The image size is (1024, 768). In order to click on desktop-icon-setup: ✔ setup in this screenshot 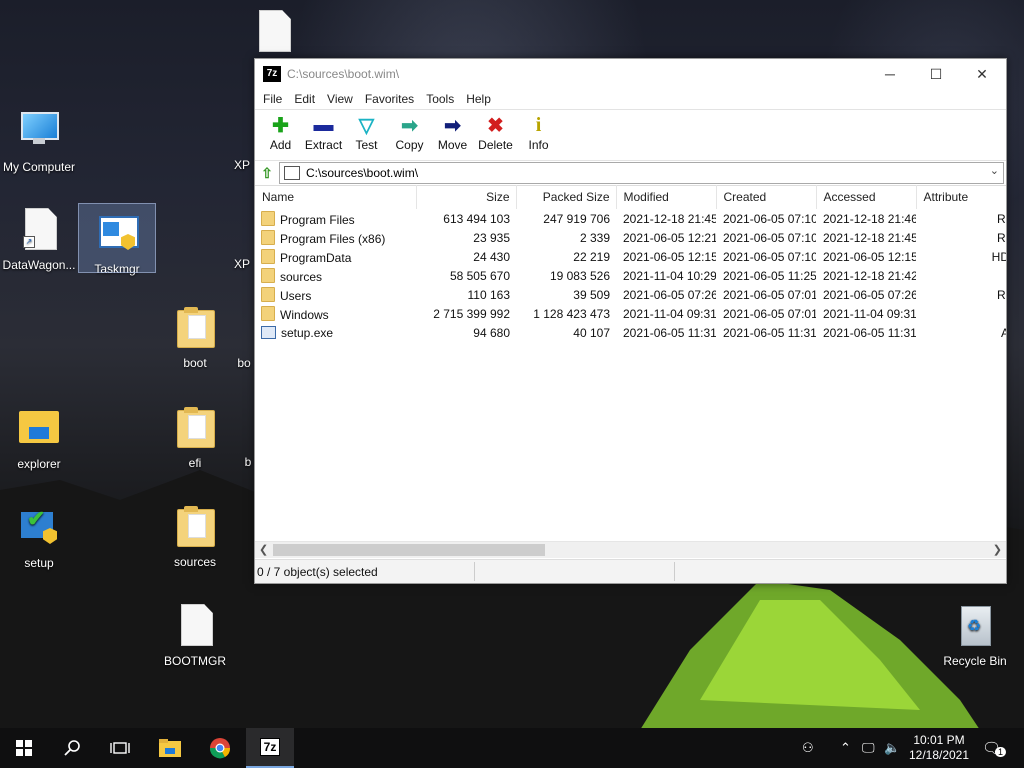, I will do `click(39, 537)`.